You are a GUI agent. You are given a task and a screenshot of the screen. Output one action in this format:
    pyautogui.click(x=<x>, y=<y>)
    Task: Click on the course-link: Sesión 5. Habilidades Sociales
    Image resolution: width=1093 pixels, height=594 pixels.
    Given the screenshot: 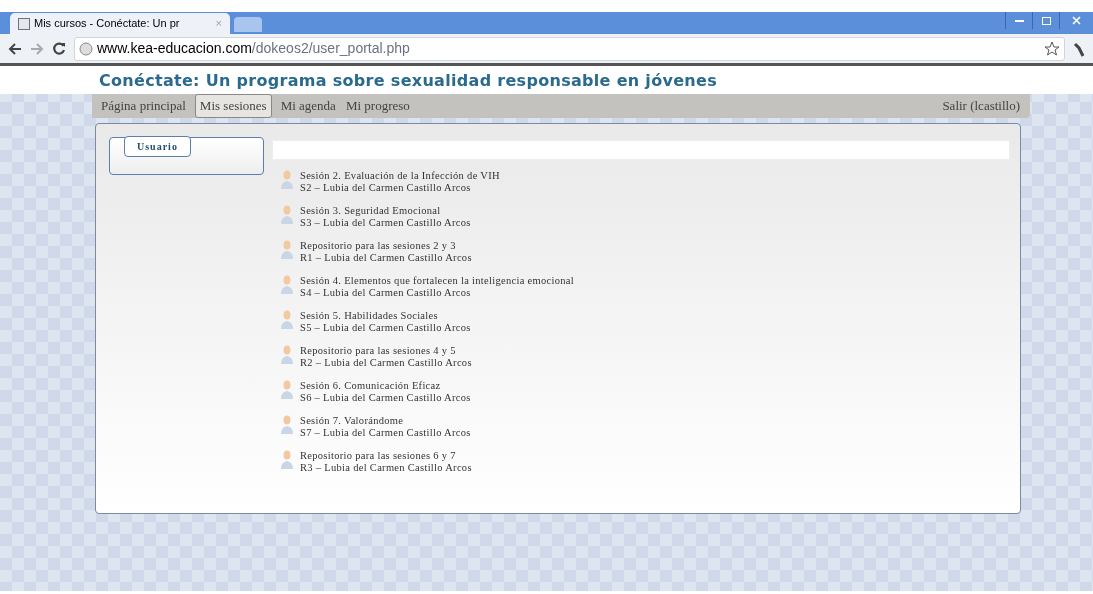 What is the action you would take?
    pyautogui.click(x=385, y=316)
    